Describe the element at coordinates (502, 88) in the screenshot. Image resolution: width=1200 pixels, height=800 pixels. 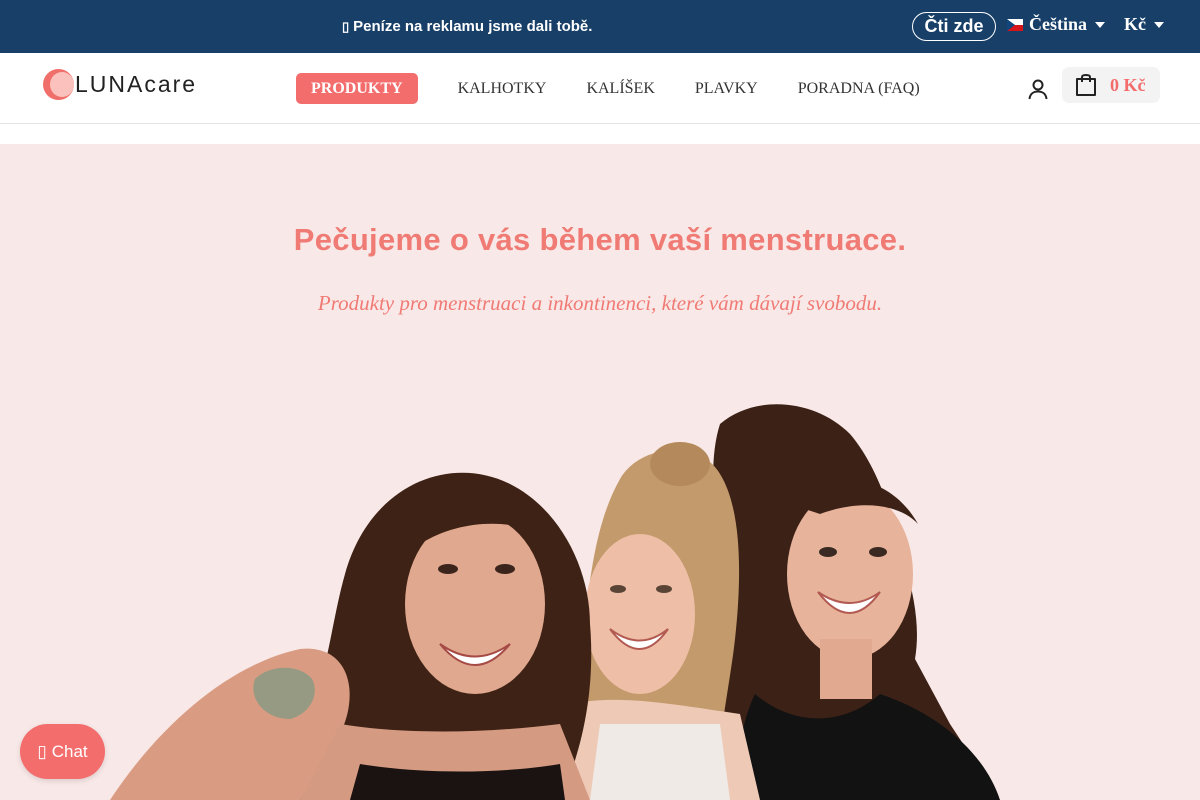
I see `nav-kalhotky: KALHOTKY` at that location.